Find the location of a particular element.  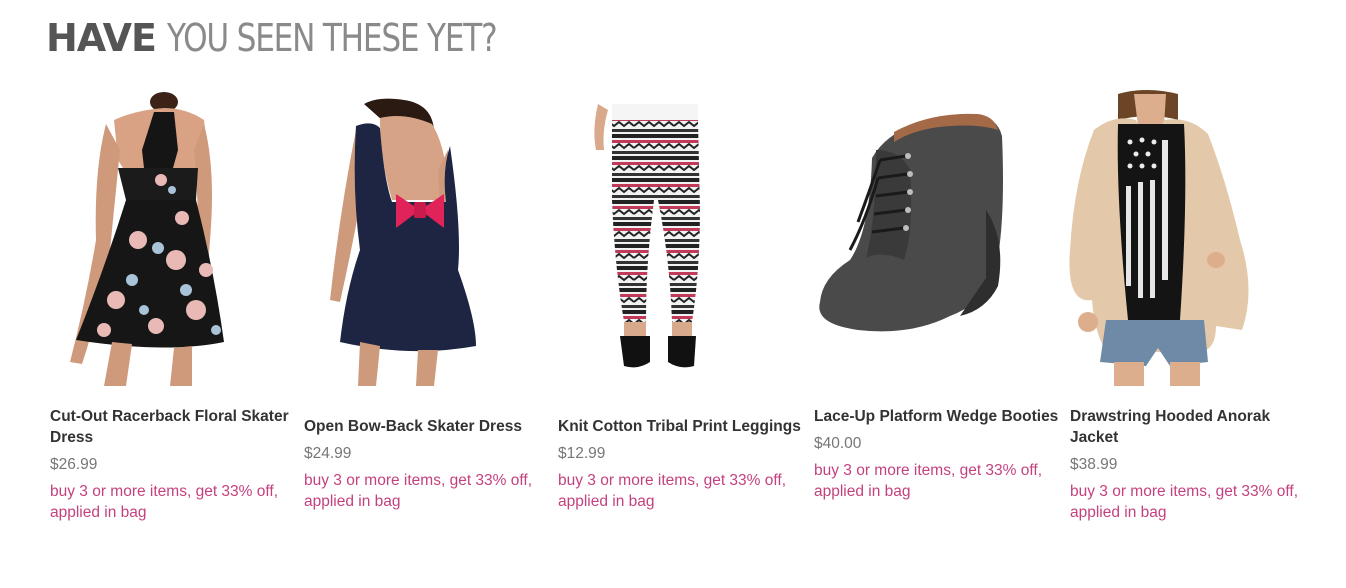

product-image-bow-dress is located at coordinates (426, 238).